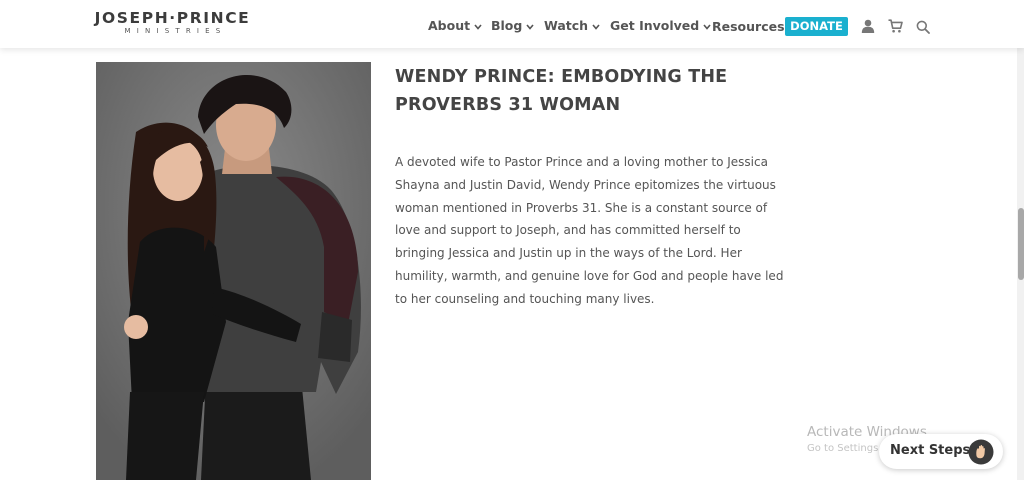 Image resolution: width=1024 pixels, height=480 pixels. What do you see at coordinates (507, 25) in the screenshot?
I see `nav-blog-label: Blog` at bounding box center [507, 25].